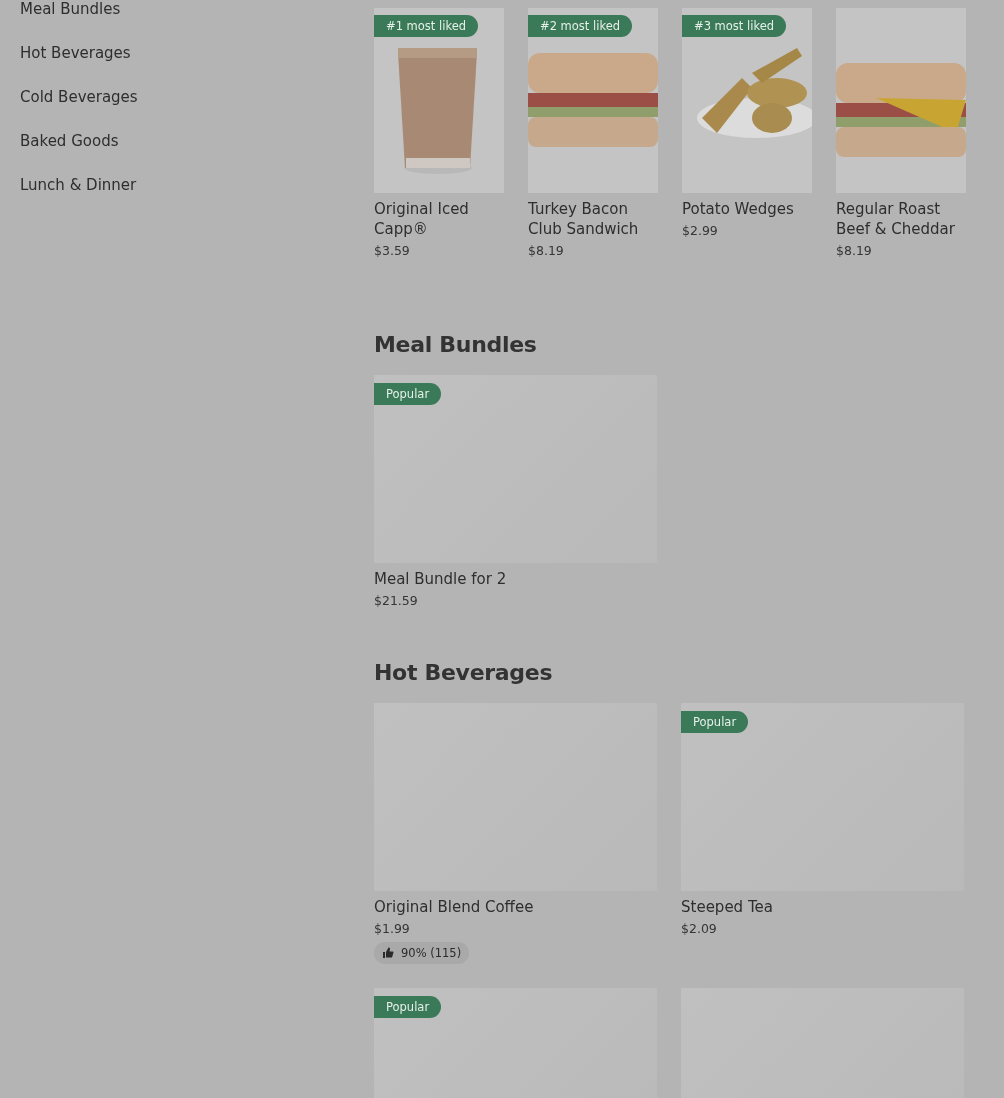 Image resolution: width=1004 pixels, height=1098 pixels. I want to click on item-price: $21.59, so click(396, 600).